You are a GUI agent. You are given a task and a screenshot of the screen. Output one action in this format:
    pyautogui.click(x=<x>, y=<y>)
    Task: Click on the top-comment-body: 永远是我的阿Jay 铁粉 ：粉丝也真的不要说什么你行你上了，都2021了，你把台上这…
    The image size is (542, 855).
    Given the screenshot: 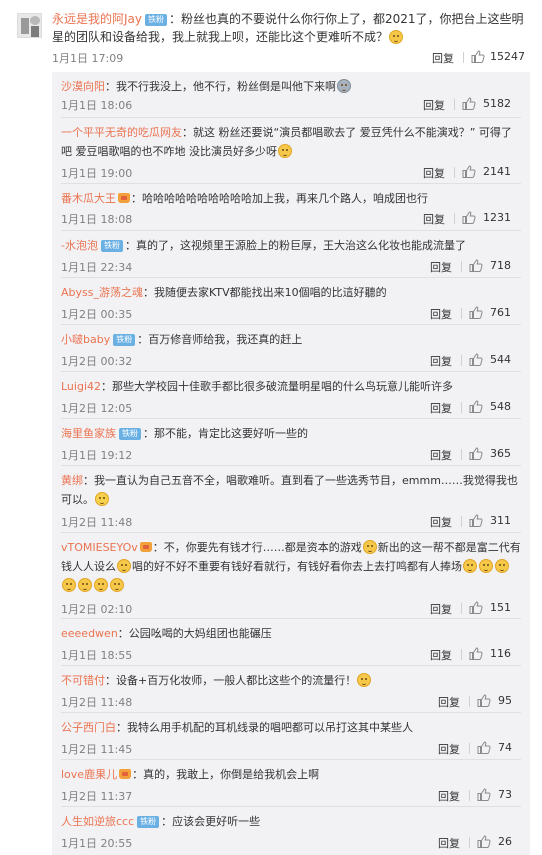 What is the action you would take?
    pyautogui.click(x=291, y=28)
    